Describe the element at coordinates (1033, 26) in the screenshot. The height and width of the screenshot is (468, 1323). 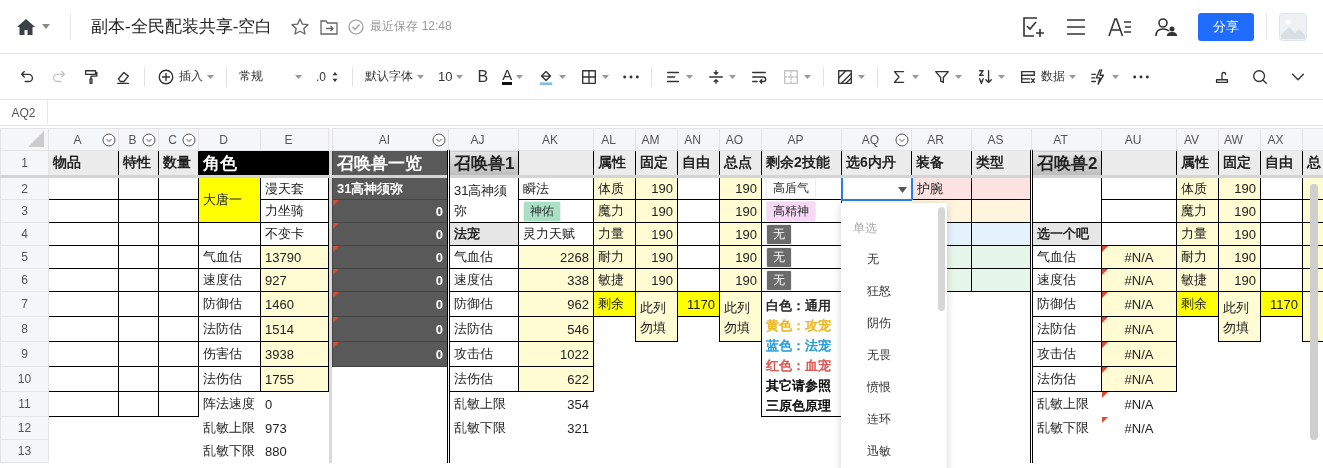
I see `checklist-add-icon` at that location.